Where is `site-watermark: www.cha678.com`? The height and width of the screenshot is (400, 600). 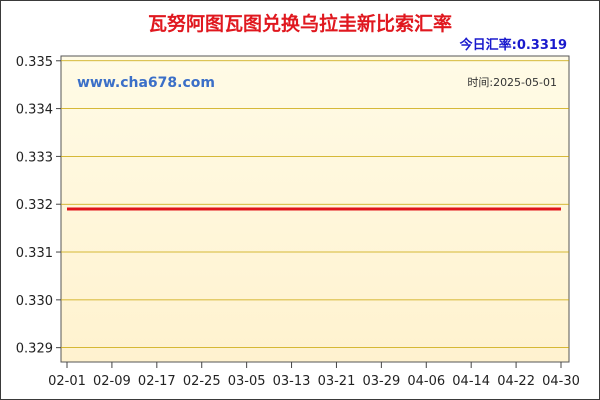
site-watermark: www.cha678.com is located at coordinates (146, 83).